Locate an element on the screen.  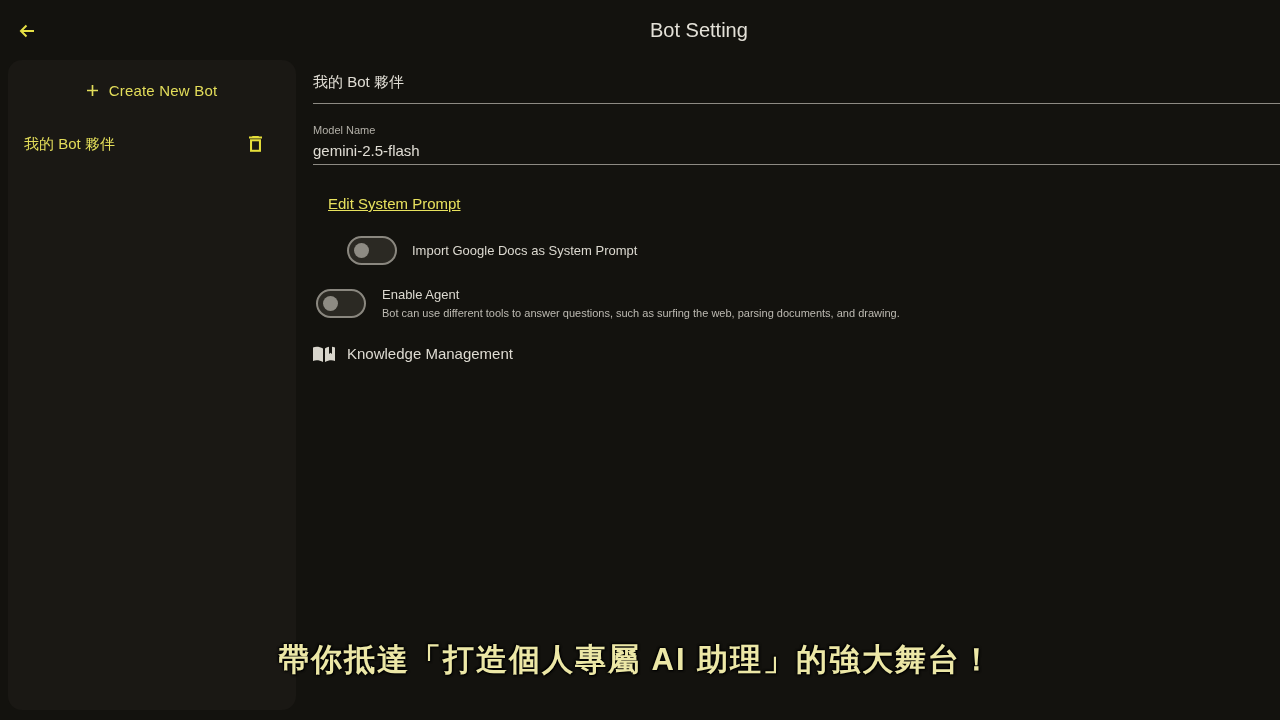
bot-list-item: 我的 Bot 夥伴 is located at coordinates (69, 144).